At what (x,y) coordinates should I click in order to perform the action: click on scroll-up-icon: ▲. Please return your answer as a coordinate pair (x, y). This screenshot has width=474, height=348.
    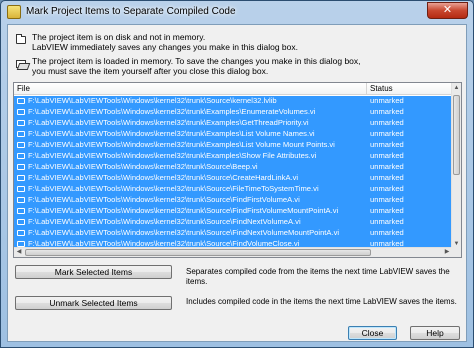
    Looking at the image, I should click on (456, 88).